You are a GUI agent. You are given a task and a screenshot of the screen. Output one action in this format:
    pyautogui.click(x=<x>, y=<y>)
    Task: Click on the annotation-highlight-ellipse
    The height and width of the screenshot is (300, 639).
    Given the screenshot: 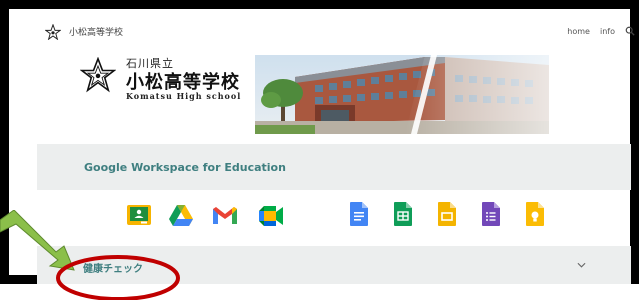 What is the action you would take?
    pyautogui.click(x=118, y=277)
    